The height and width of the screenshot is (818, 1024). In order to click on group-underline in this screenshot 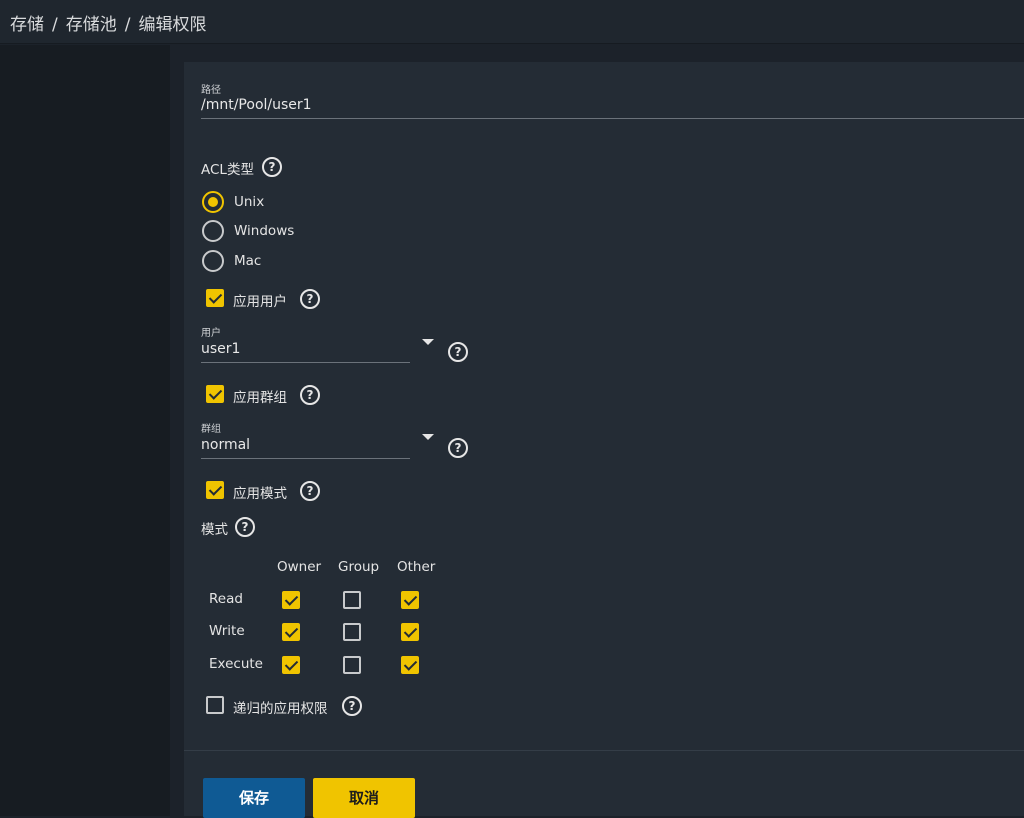, I will do `click(305, 458)`.